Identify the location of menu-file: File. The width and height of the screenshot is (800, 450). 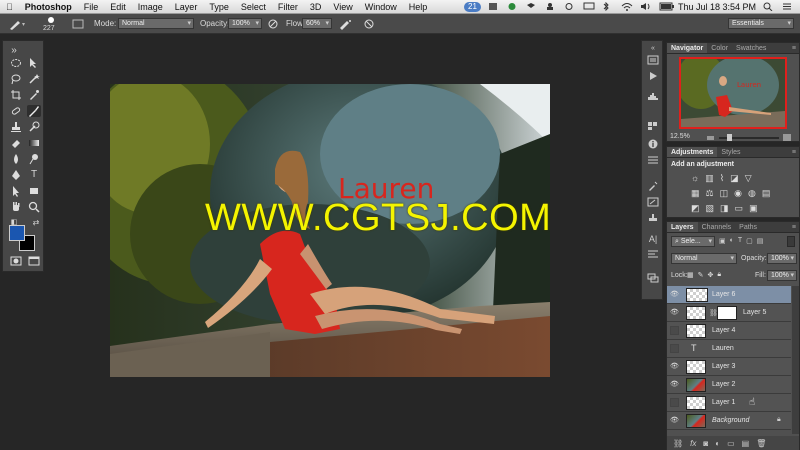
(91, 7).